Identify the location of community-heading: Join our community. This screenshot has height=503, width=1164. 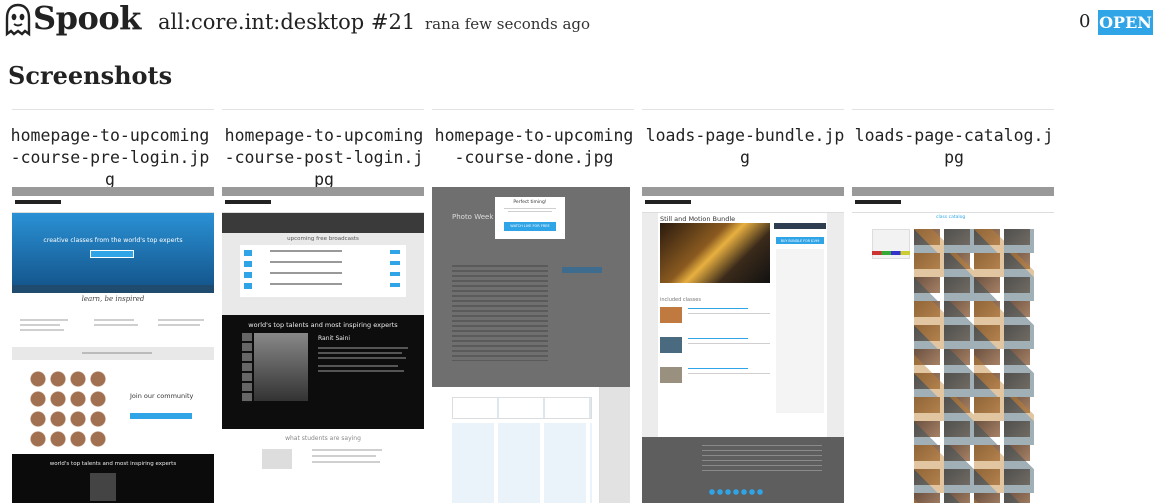
(162, 396).